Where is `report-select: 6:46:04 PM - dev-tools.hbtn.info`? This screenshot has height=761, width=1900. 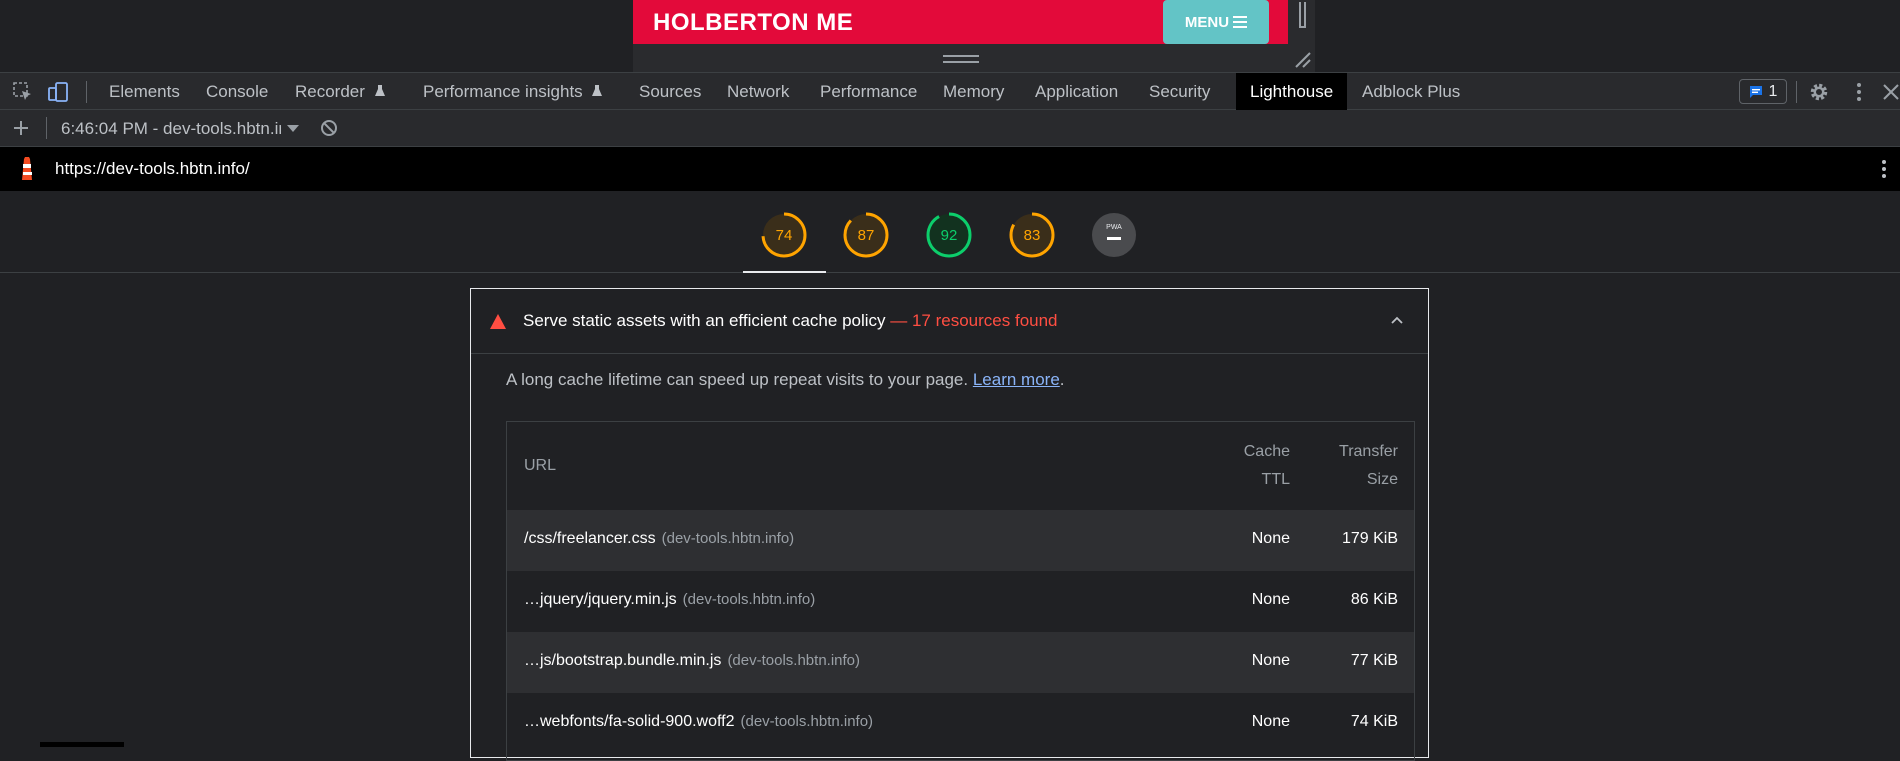
report-select: 6:46:04 PM - dev-tools.hbtn.info is located at coordinates (171, 129).